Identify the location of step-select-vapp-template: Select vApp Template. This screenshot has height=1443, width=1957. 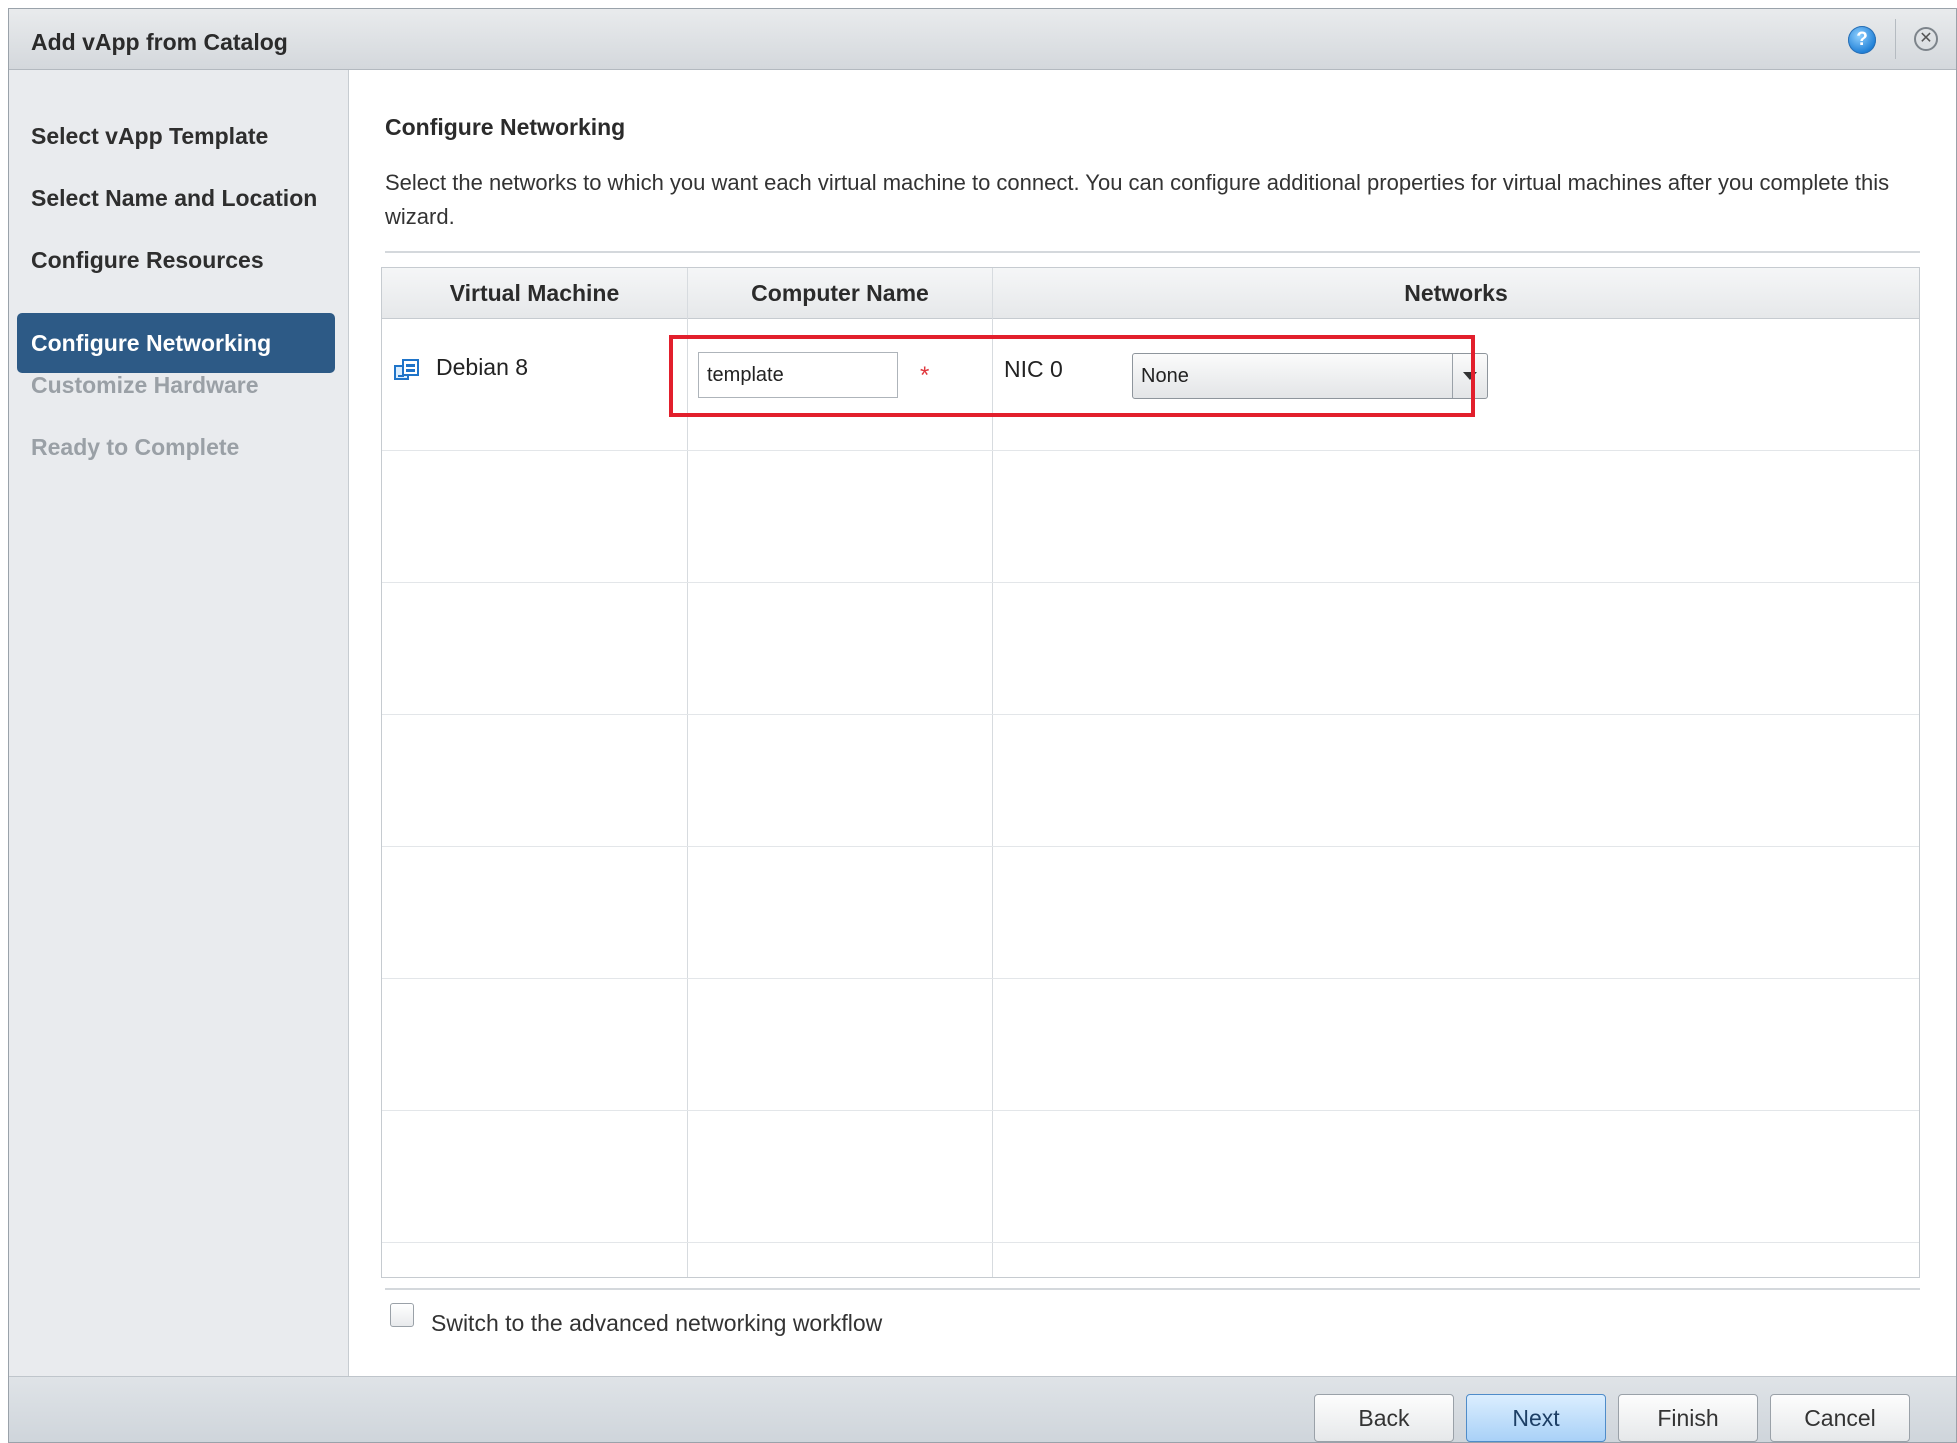
(176, 136).